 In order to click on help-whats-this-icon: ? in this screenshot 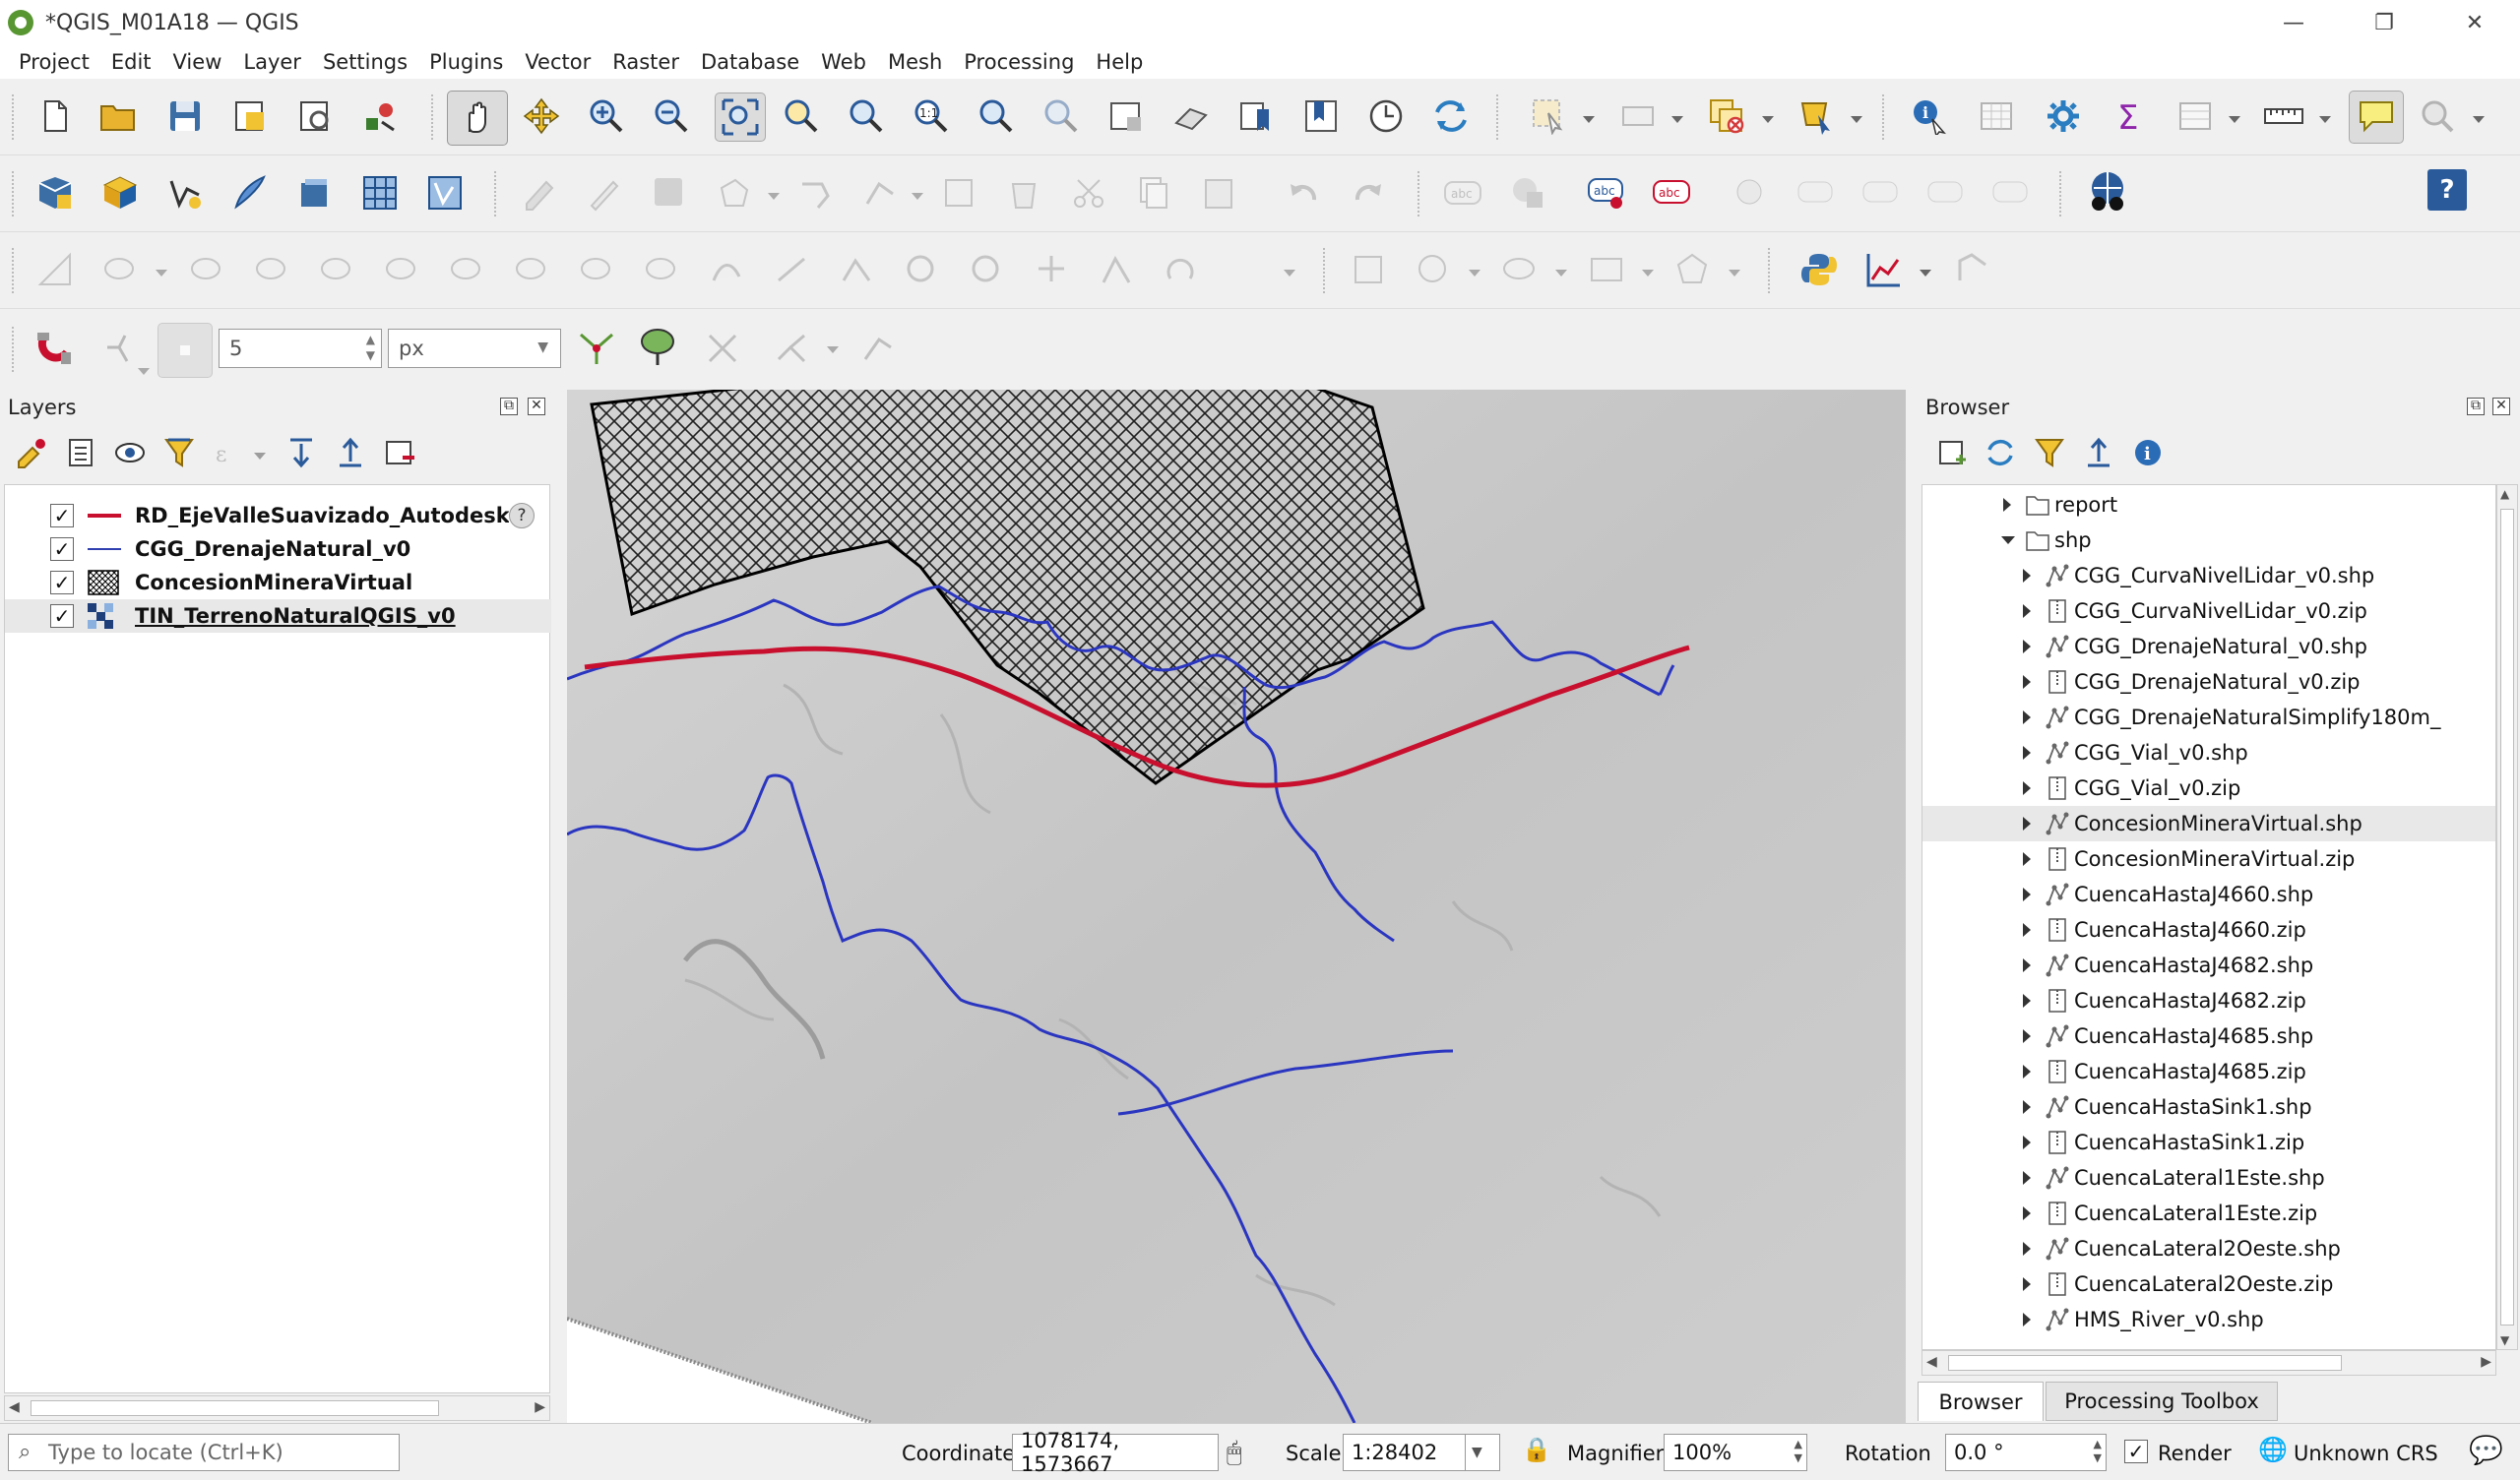, I will do `click(2447, 190)`.